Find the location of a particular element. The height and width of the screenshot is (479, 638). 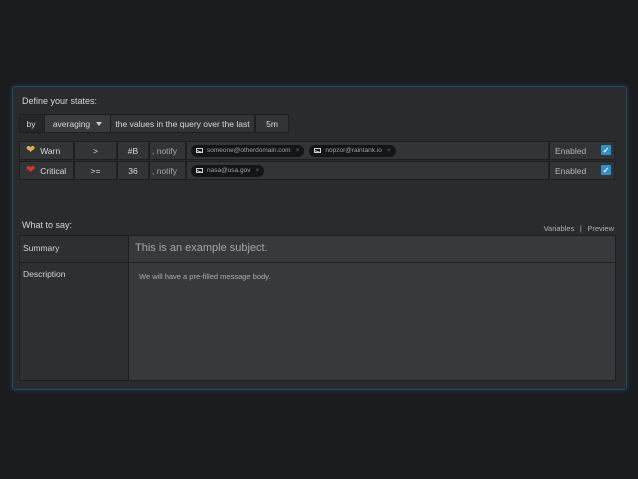

by-label: by is located at coordinates (31, 123).